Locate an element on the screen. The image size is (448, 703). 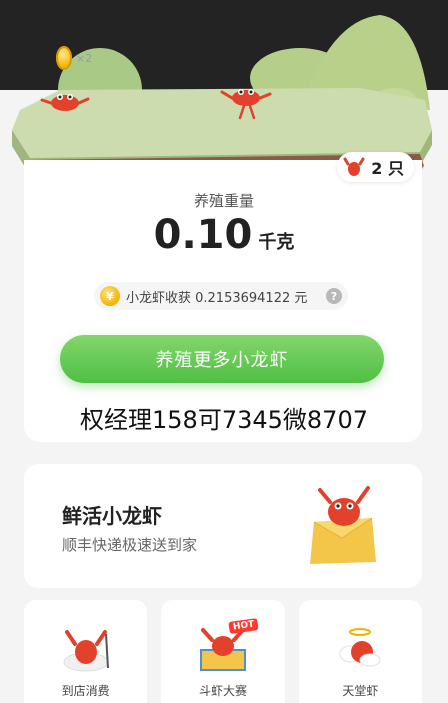
shrimp-count: 2 只 is located at coordinates (387, 168).